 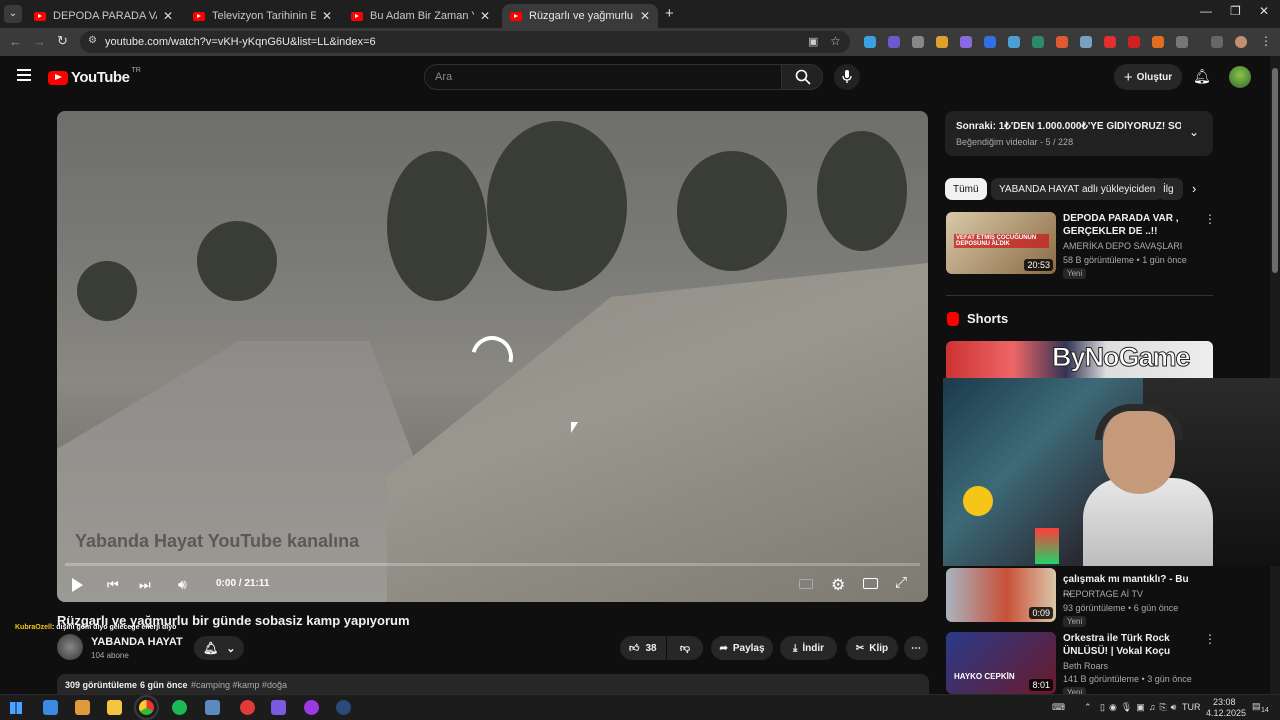 What do you see at coordinates (813, 41) in the screenshot?
I see `cast-icon: ▣` at bounding box center [813, 41].